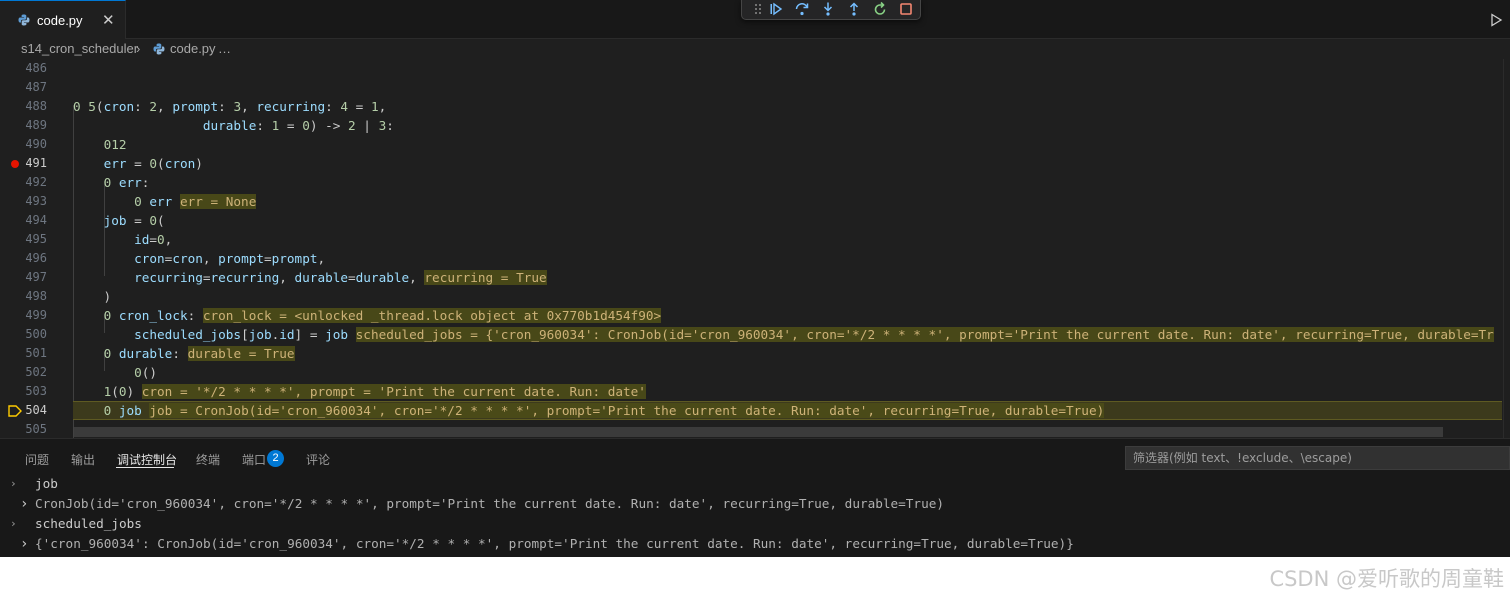 The height and width of the screenshot is (607, 1510). What do you see at coordinates (199, 258) in the screenshot?
I see `code-text: cron=cron, prompt=prompt,` at bounding box center [199, 258].